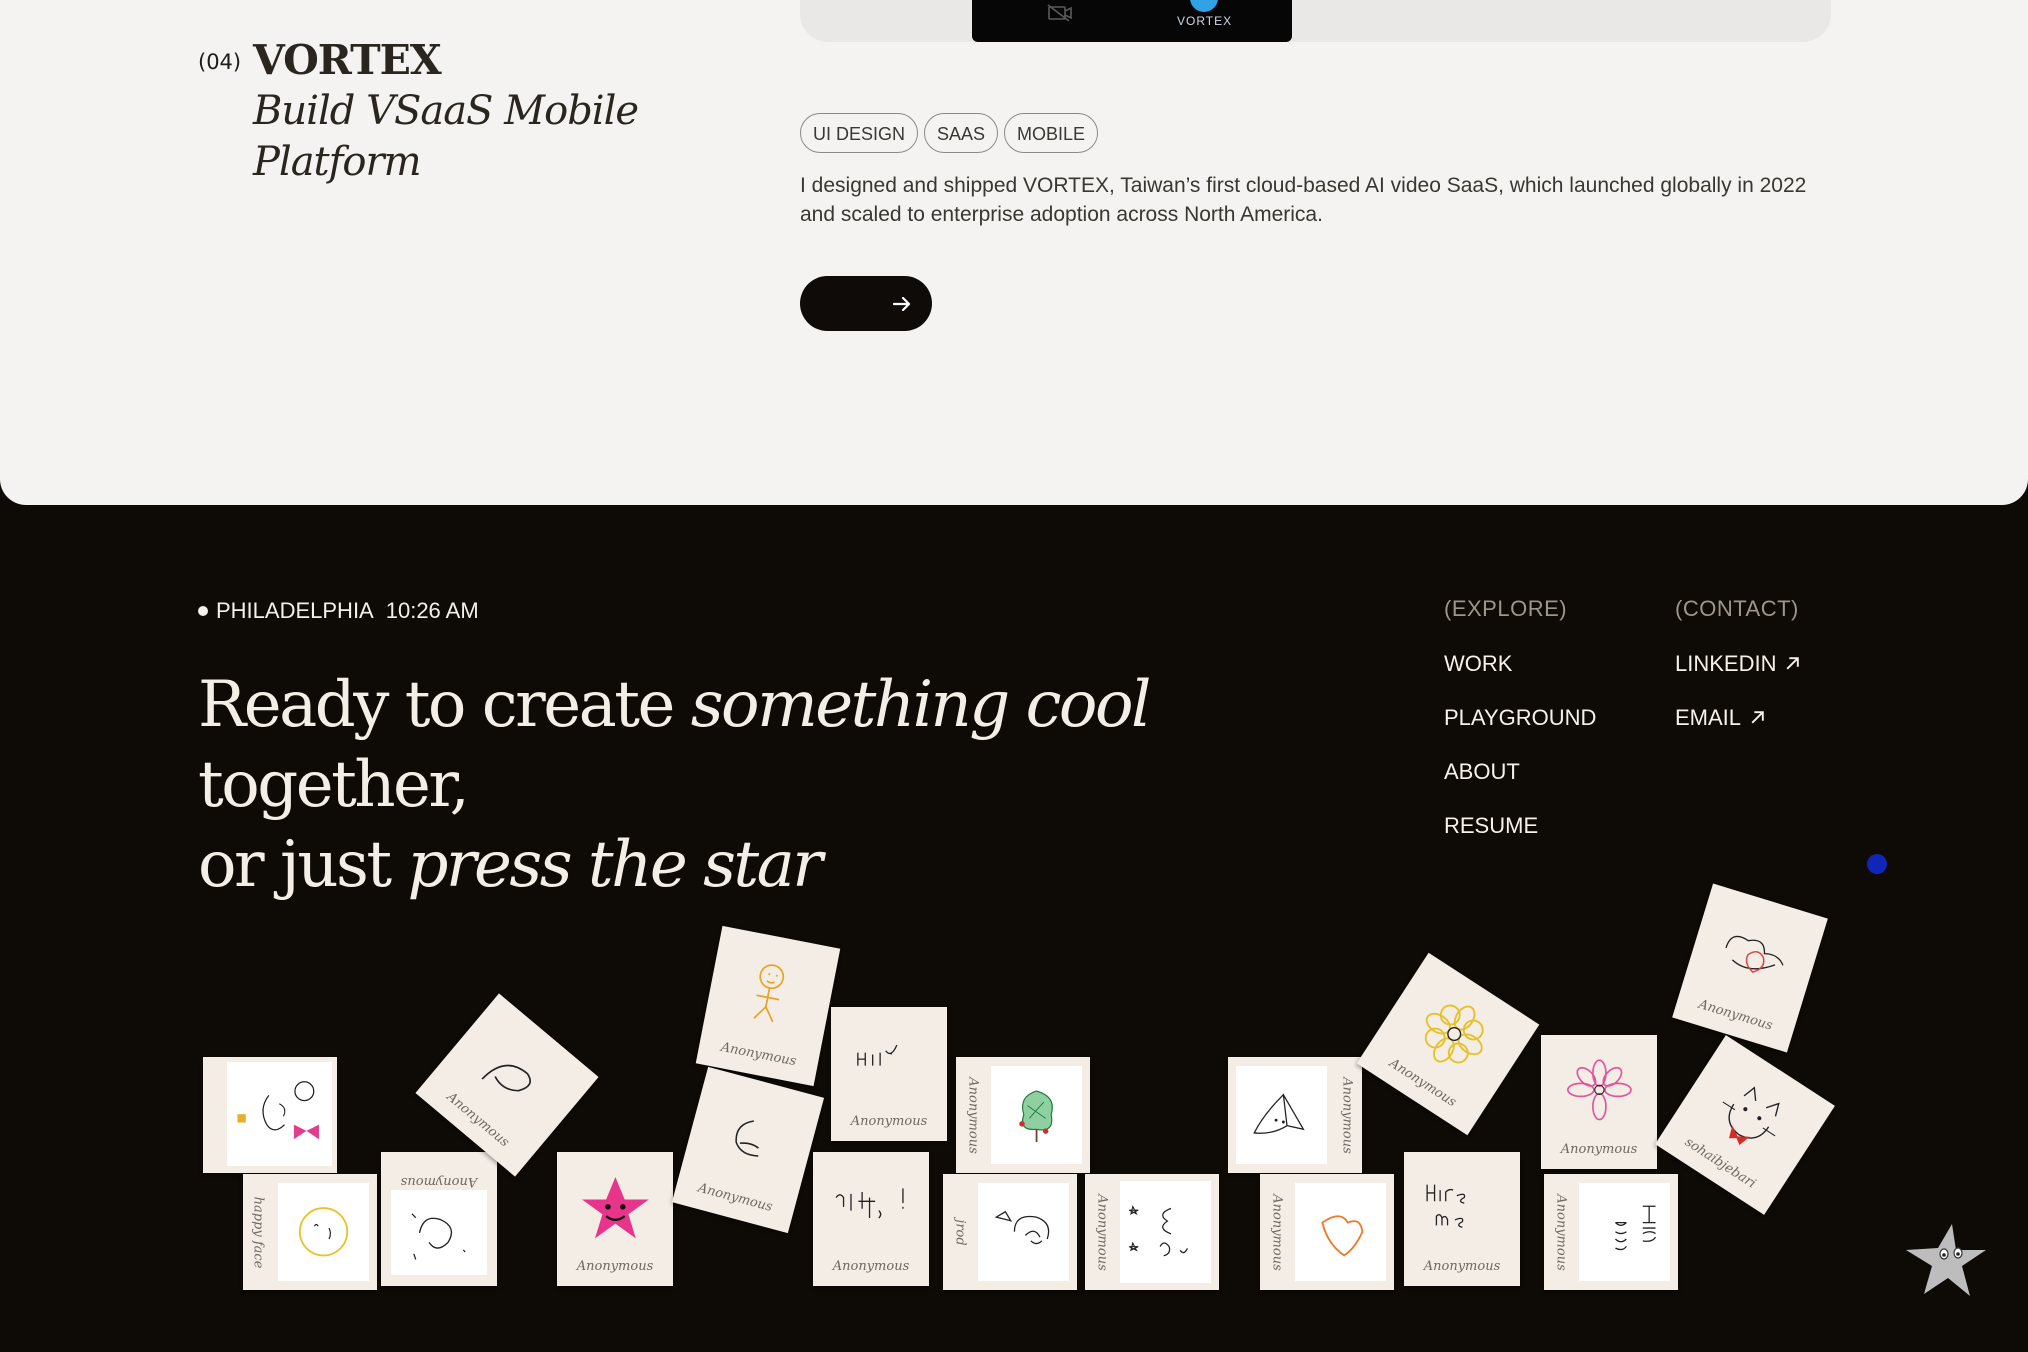  I want to click on doodle-card: jrod, so click(1010, 1232).